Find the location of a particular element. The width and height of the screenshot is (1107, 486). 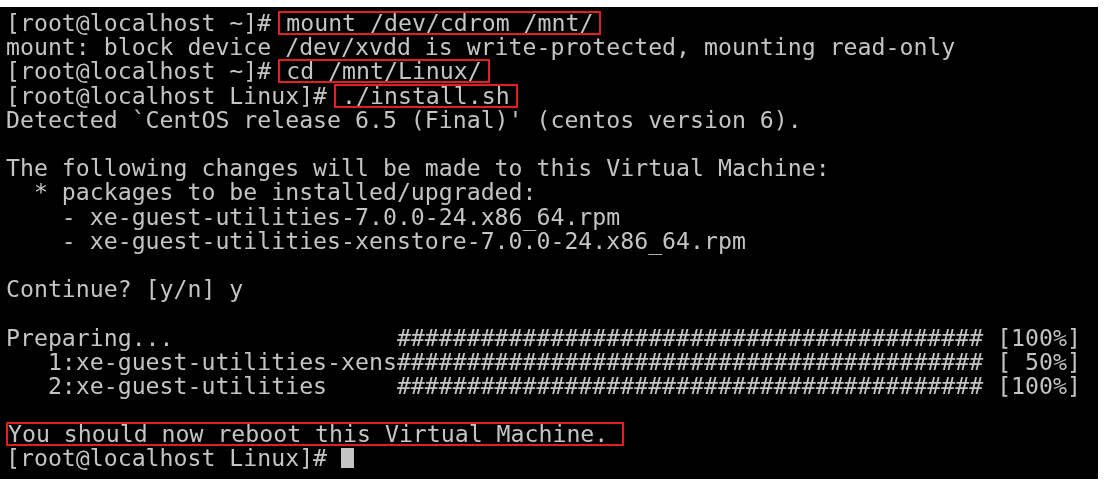

output-text: Continue? [y/n] y is located at coordinates (125, 289).